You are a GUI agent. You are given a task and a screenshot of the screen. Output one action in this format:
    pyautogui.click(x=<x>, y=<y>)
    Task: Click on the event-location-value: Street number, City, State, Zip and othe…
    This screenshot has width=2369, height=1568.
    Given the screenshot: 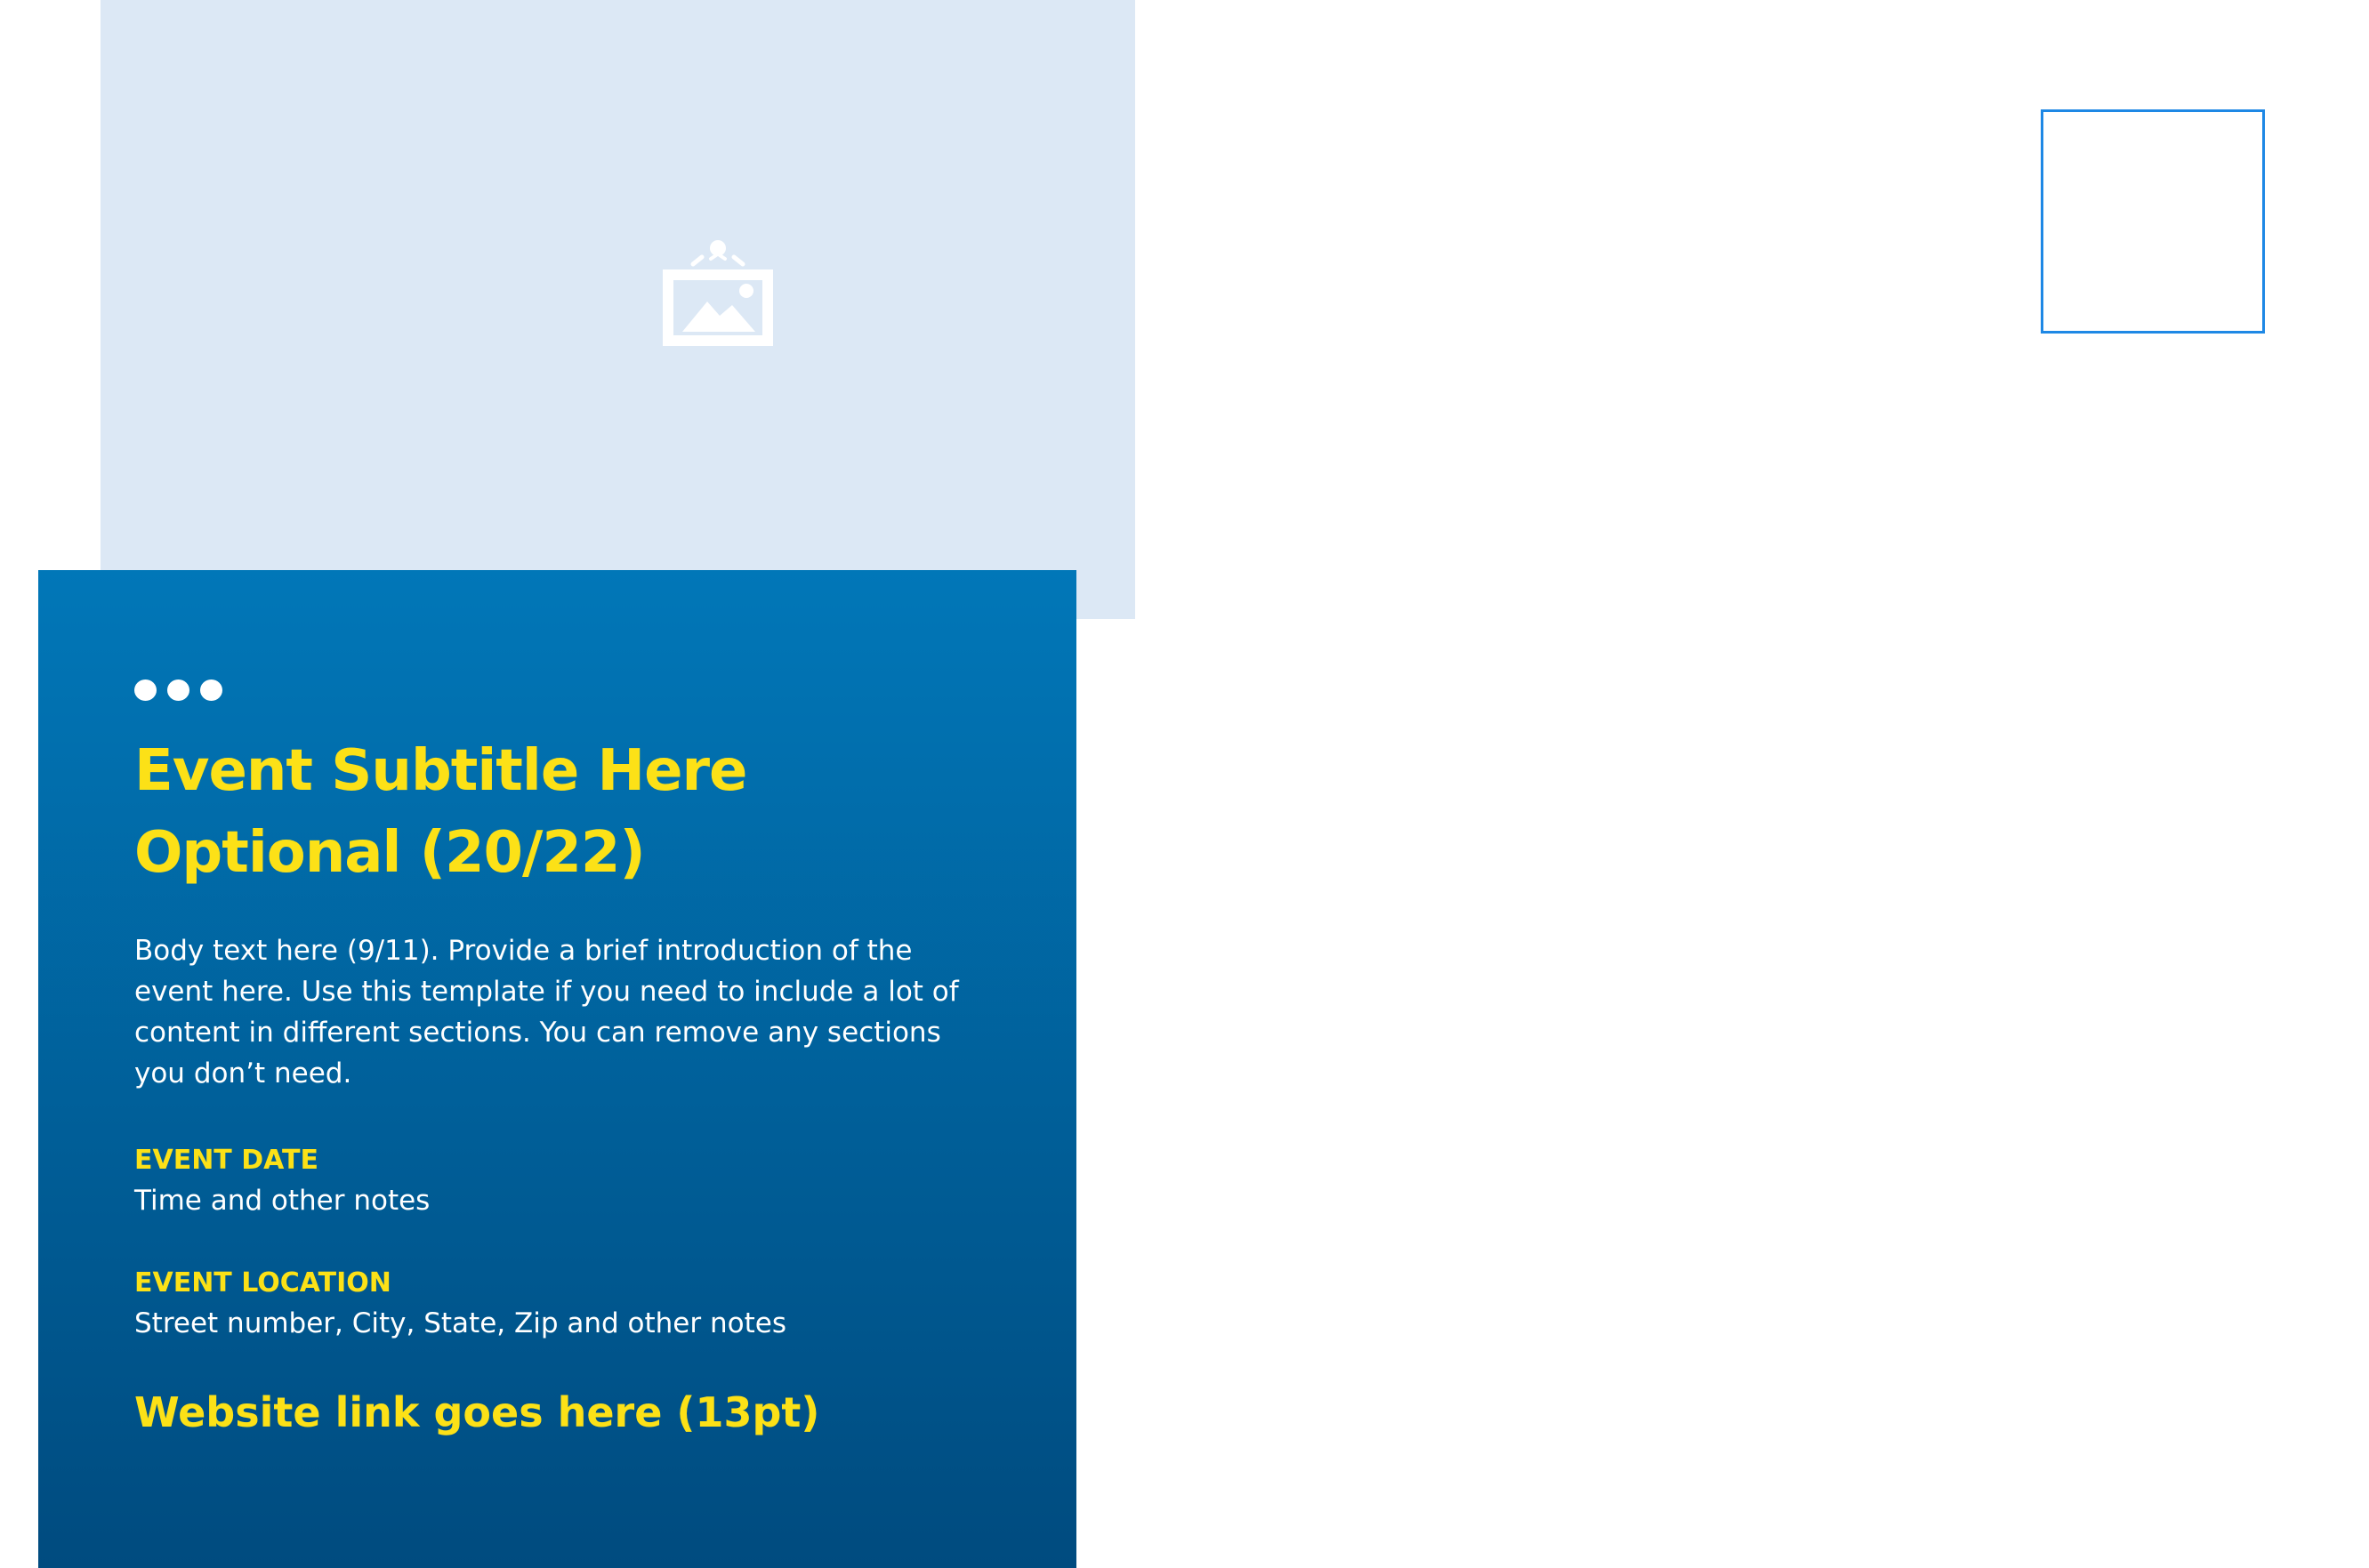 What is the action you would take?
    pyautogui.click(x=460, y=1323)
    